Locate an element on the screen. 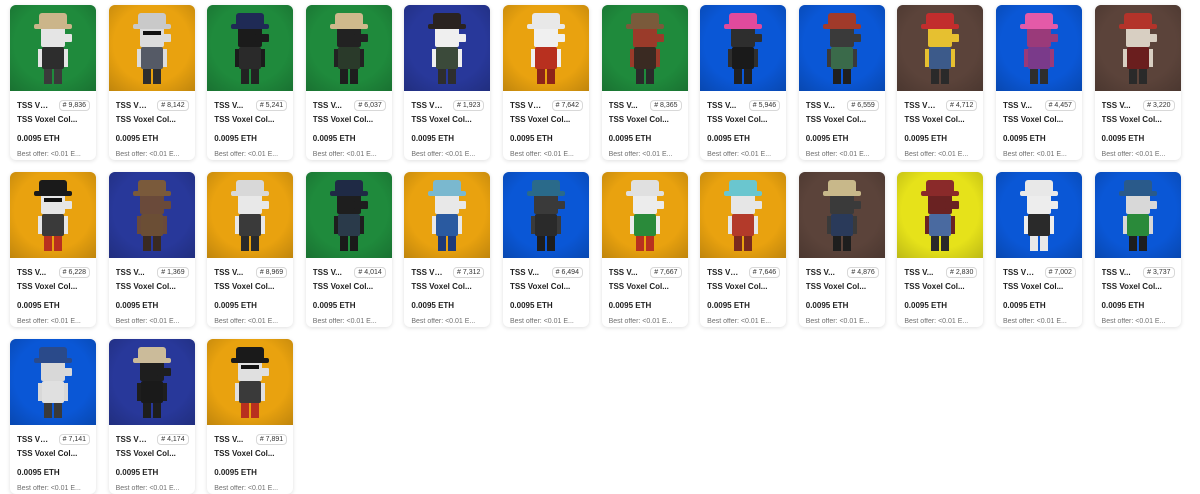  token-number-badge: # 3,737 is located at coordinates (1159, 272).